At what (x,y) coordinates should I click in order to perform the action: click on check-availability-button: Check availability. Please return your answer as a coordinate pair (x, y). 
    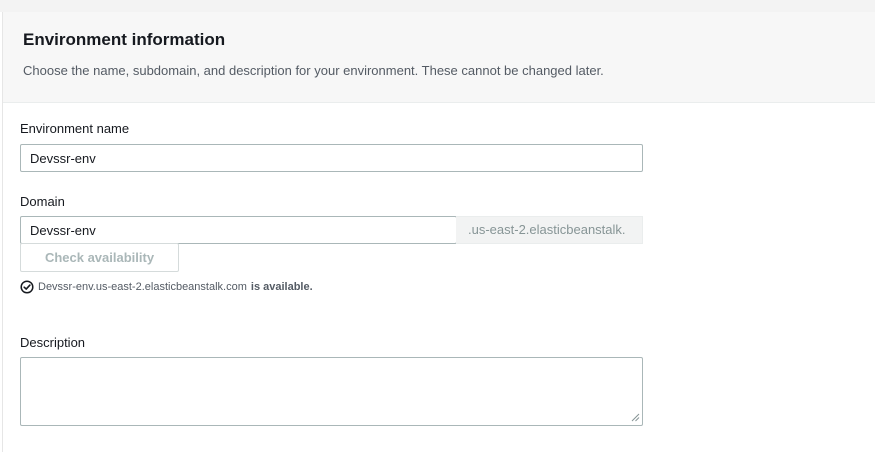
    Looking at the image, I should click on (99, 257).